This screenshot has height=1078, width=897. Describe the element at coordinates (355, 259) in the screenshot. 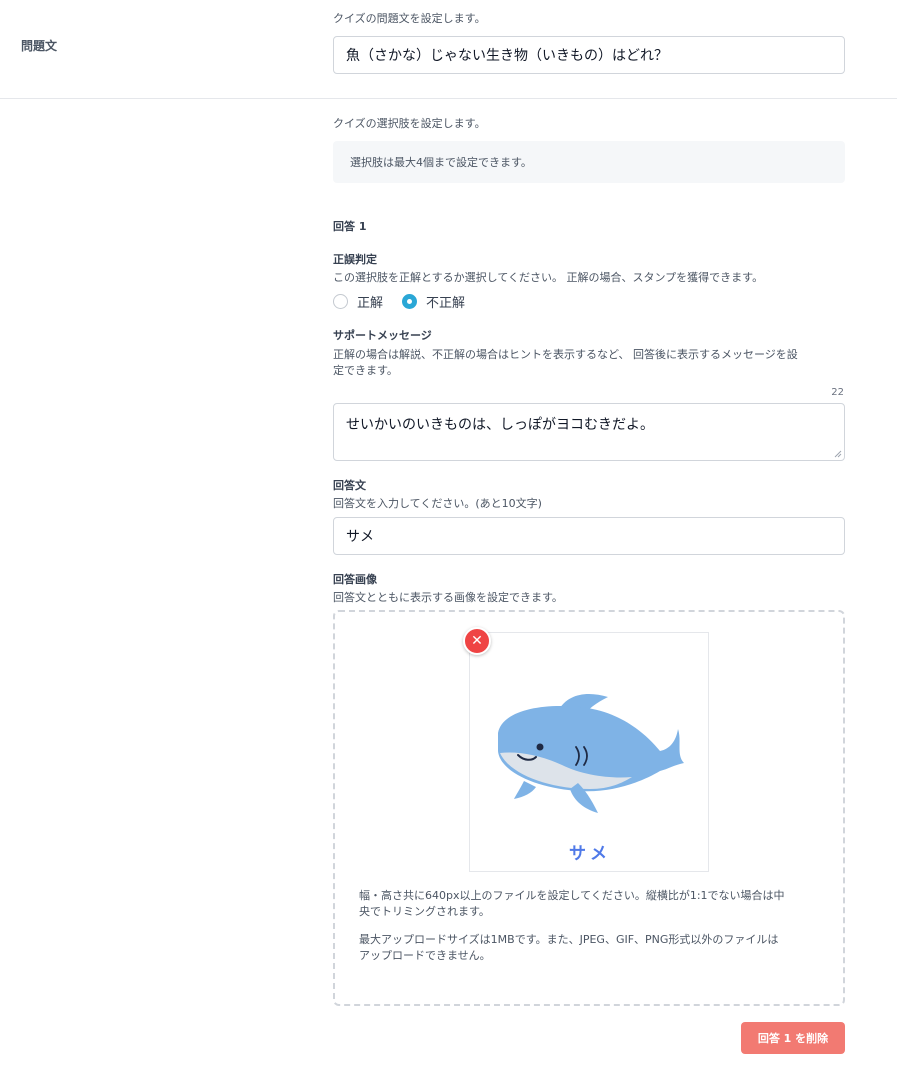

I see `correctness-label: 正誤判定` at that location.